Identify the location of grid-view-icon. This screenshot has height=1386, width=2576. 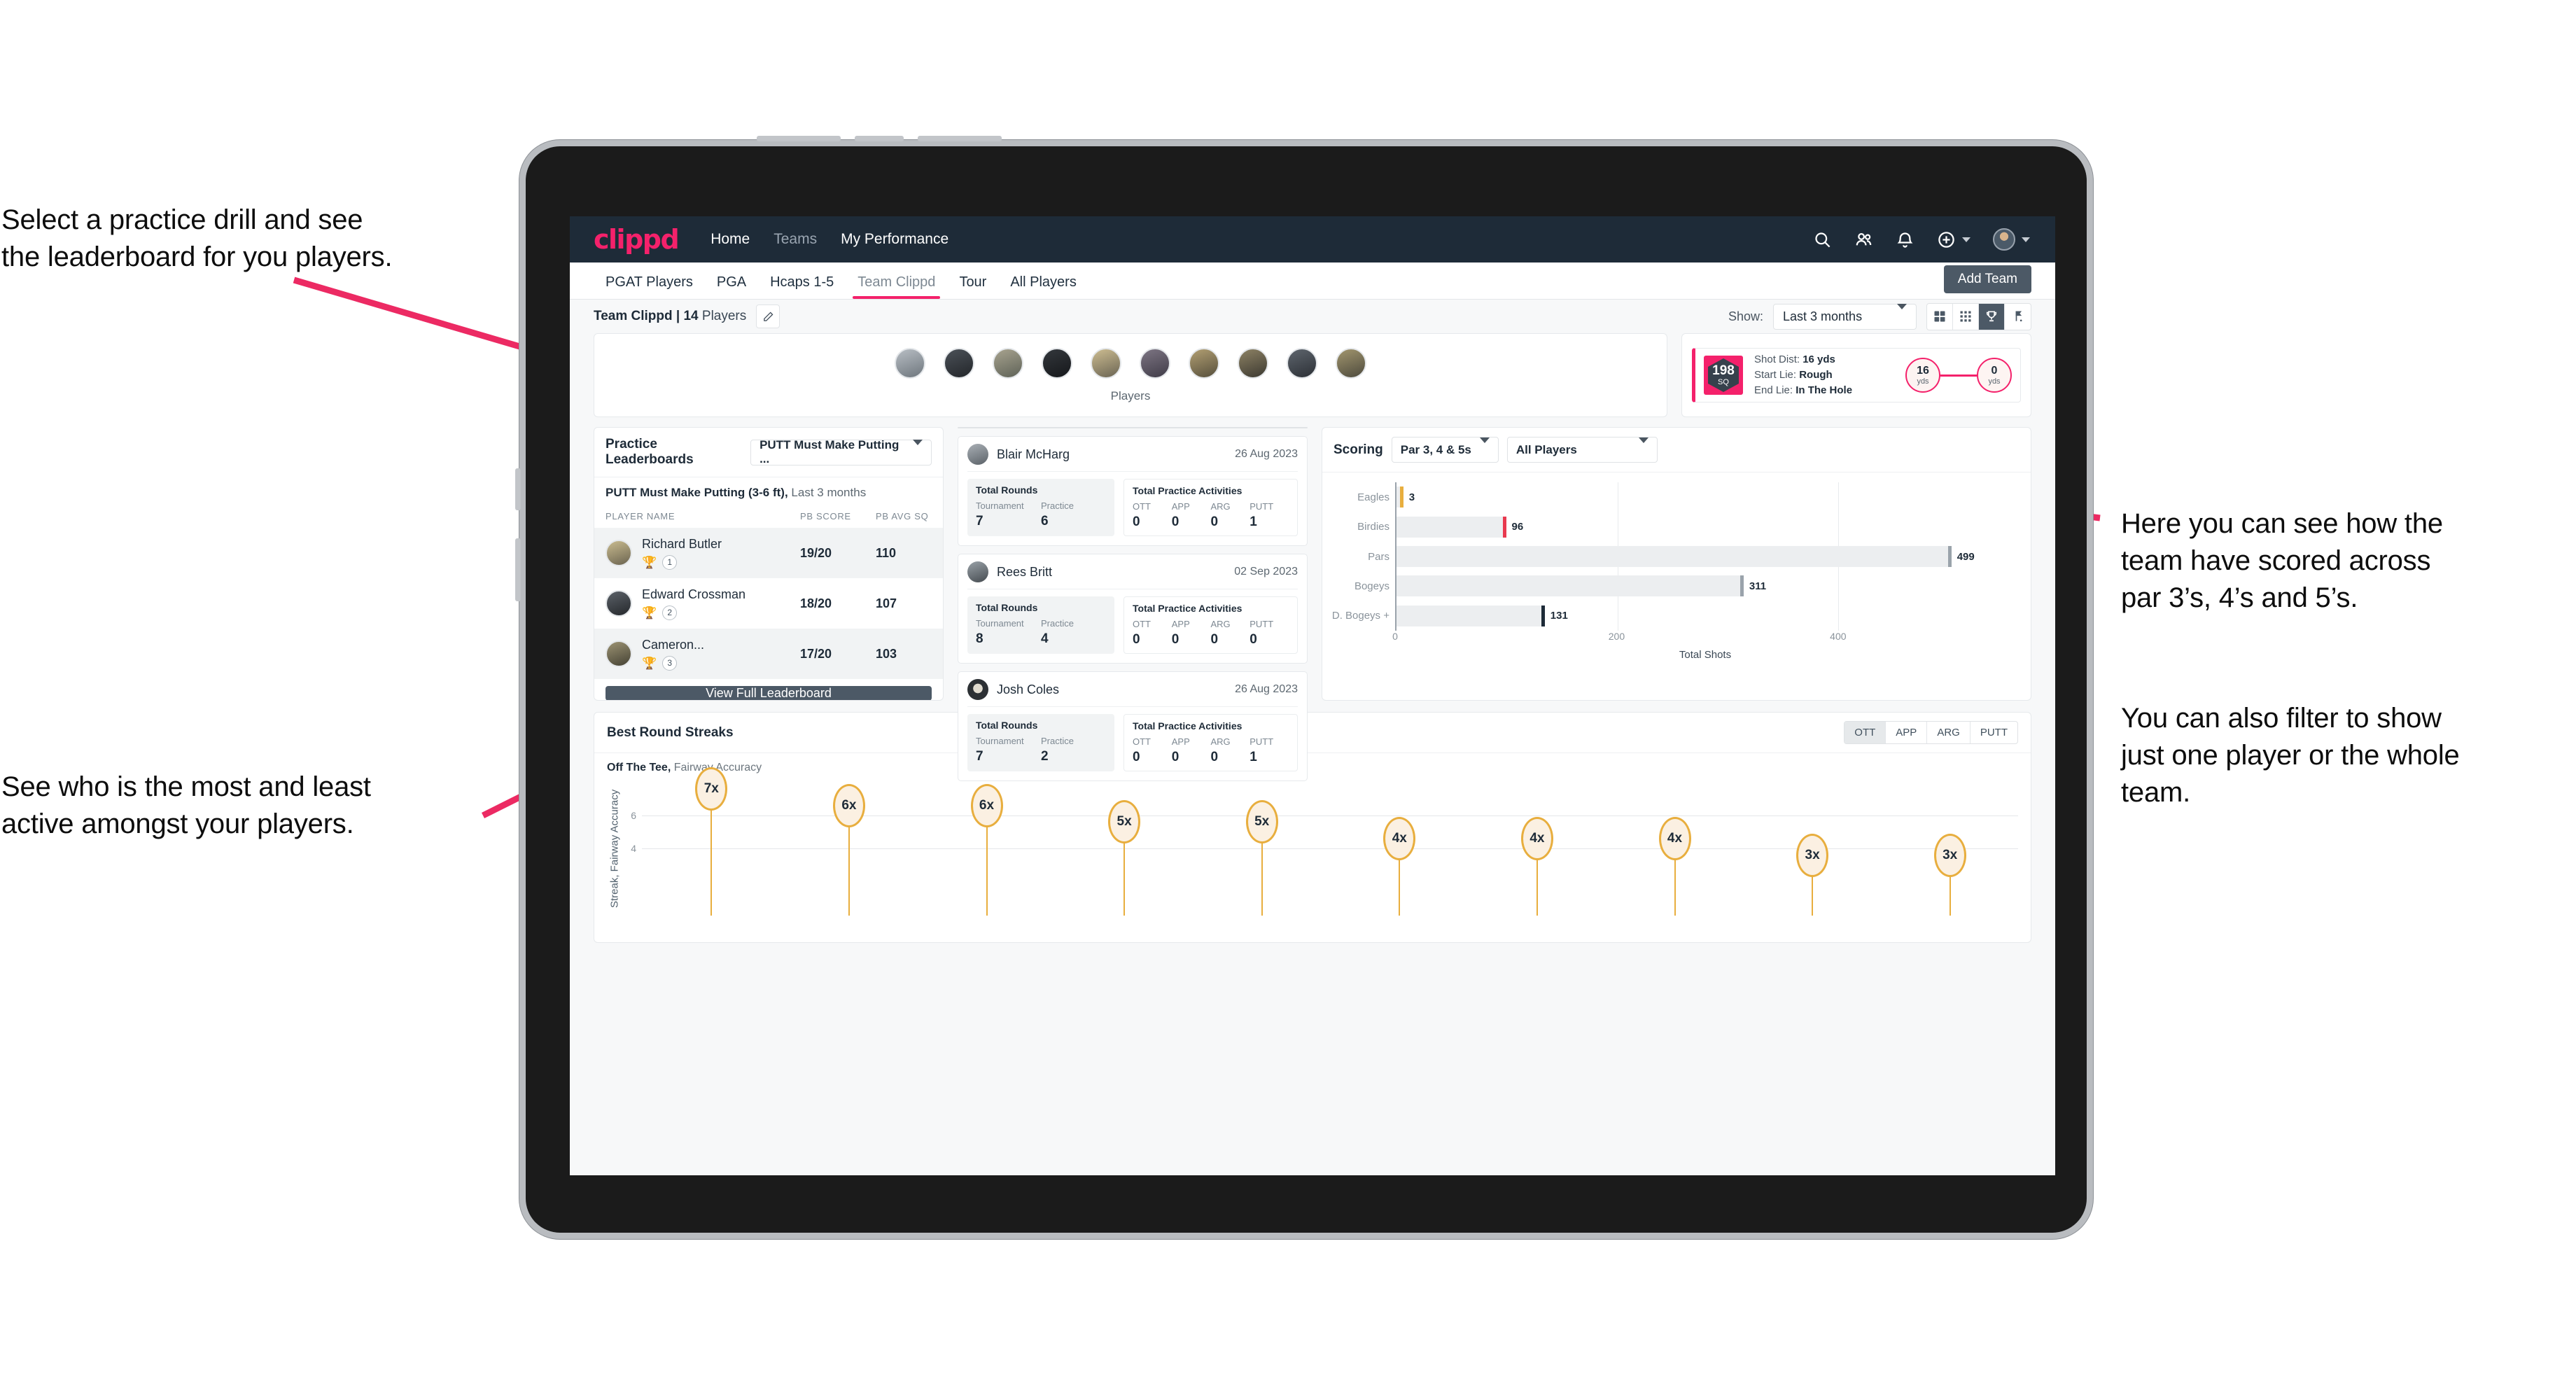
(1966, 316).